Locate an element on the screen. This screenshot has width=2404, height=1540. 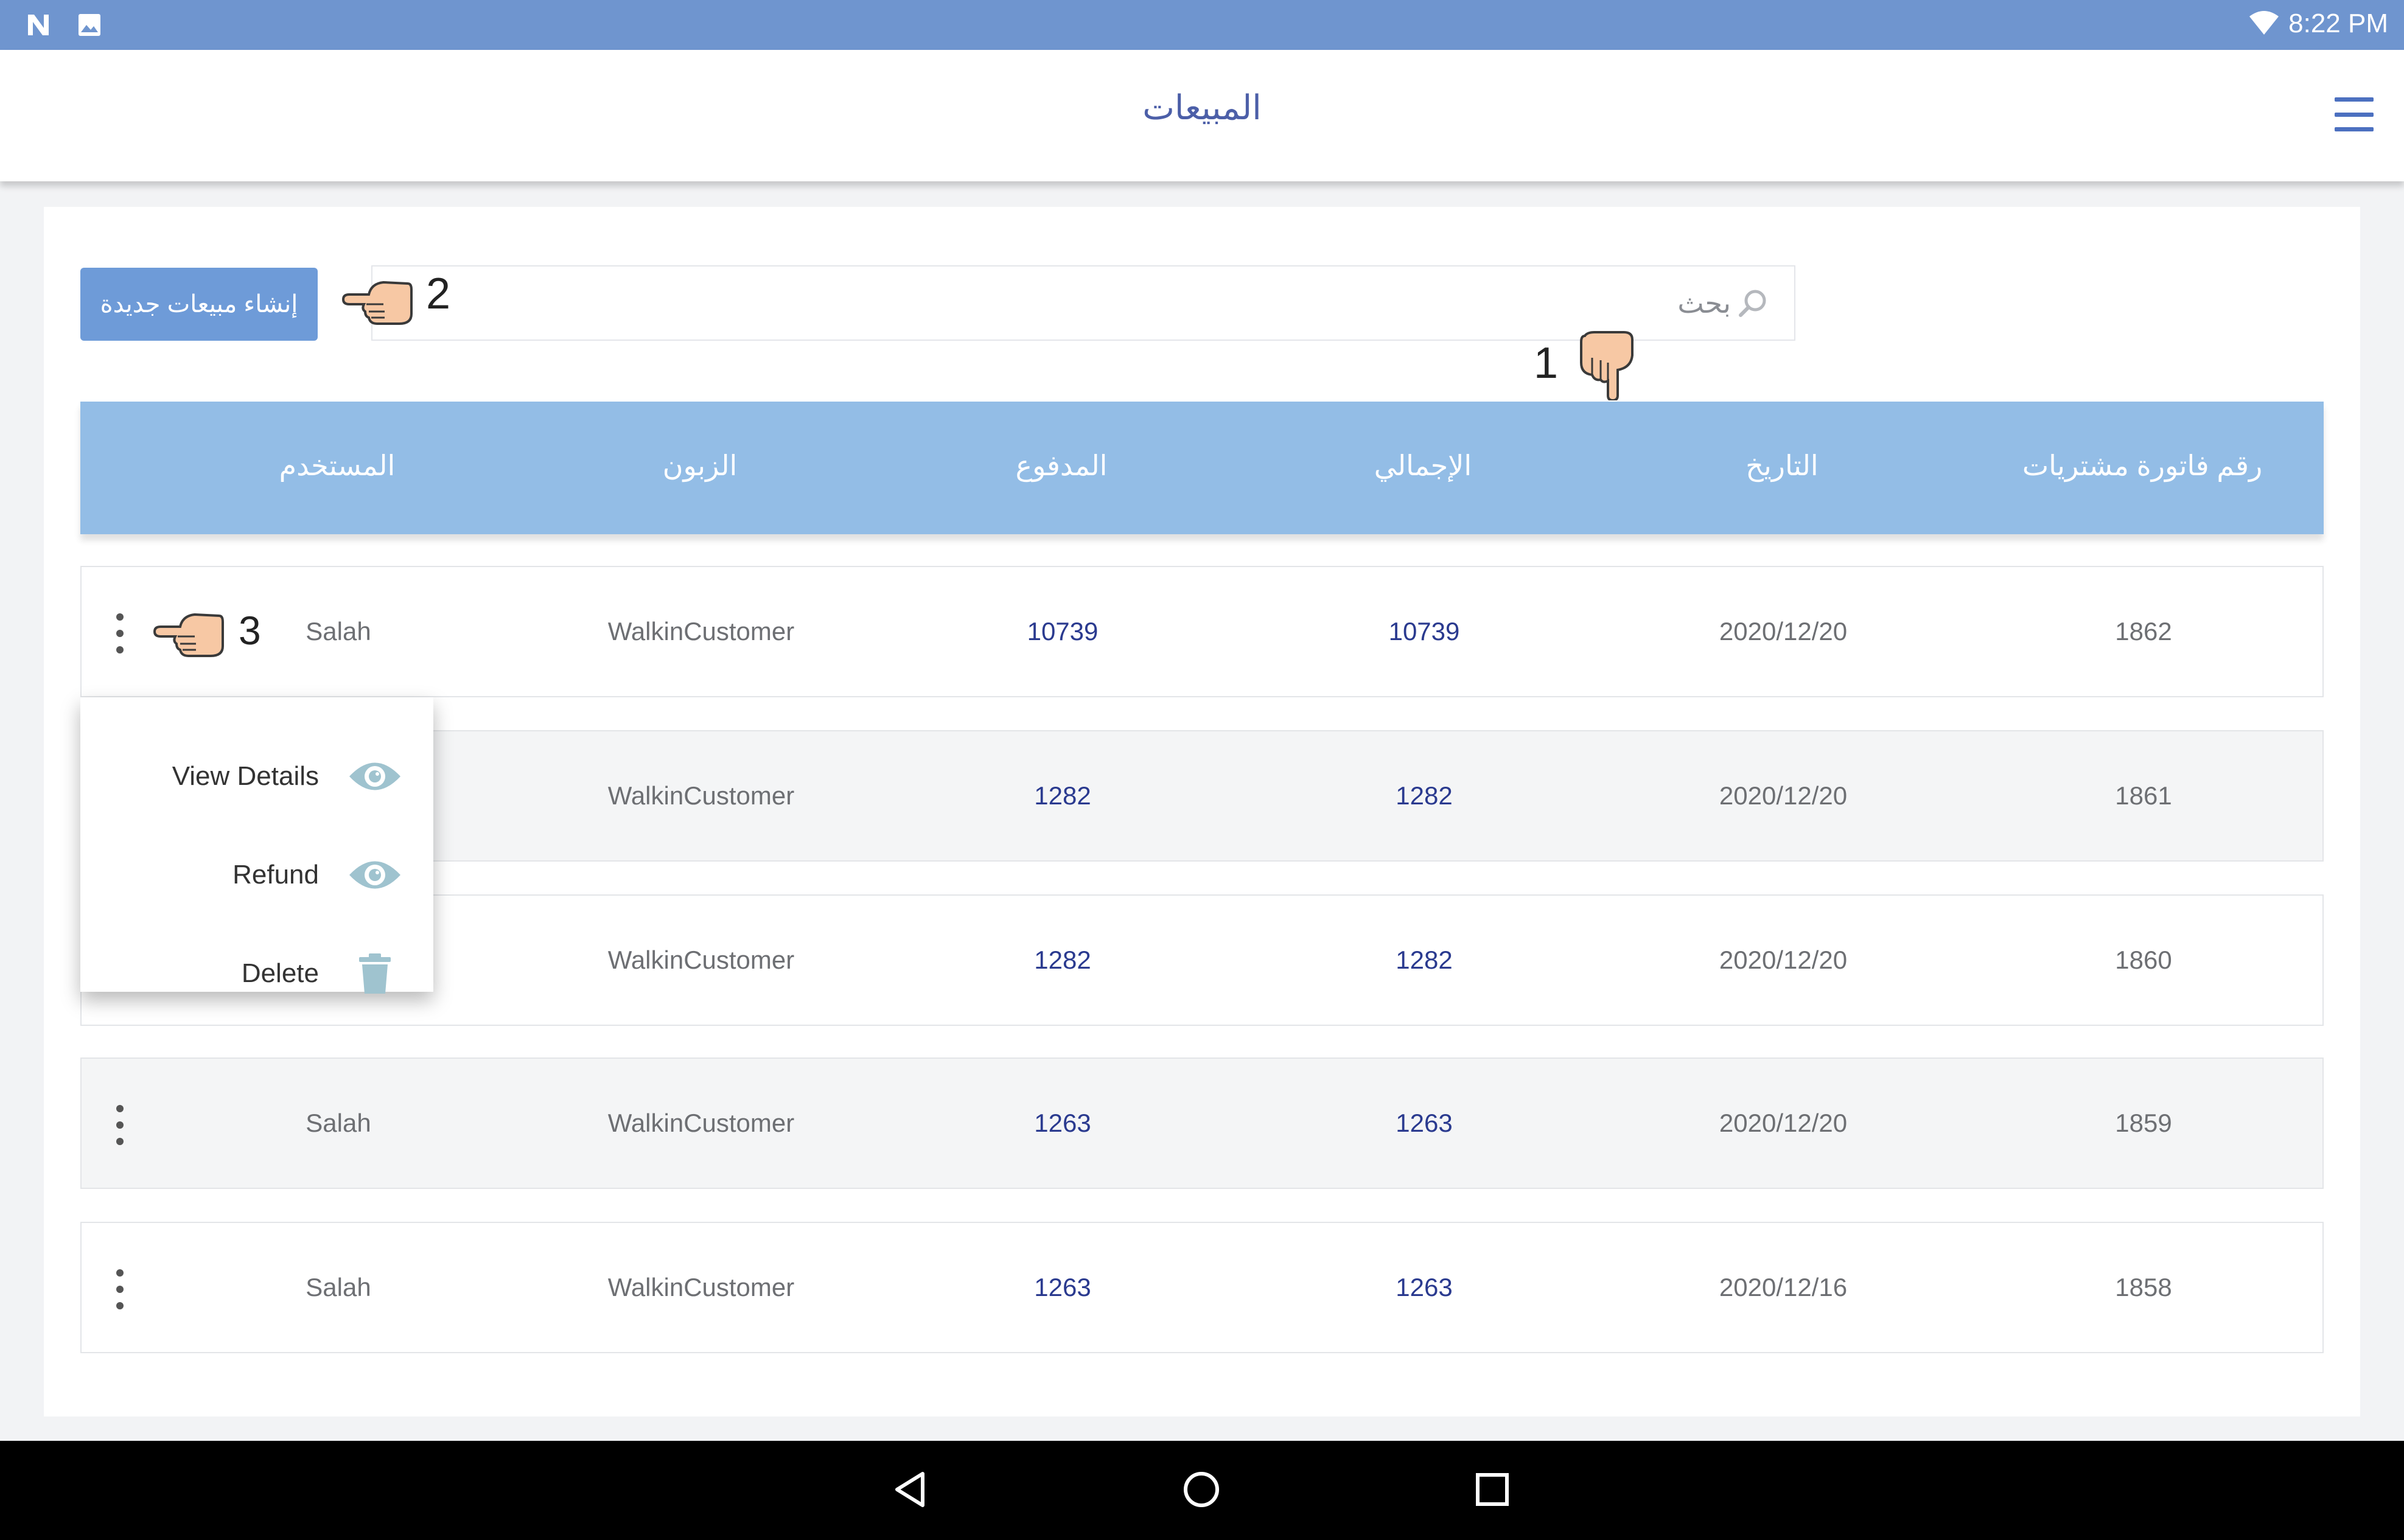
cell-invoice: 1861 is located at coordinates (2144, 795).